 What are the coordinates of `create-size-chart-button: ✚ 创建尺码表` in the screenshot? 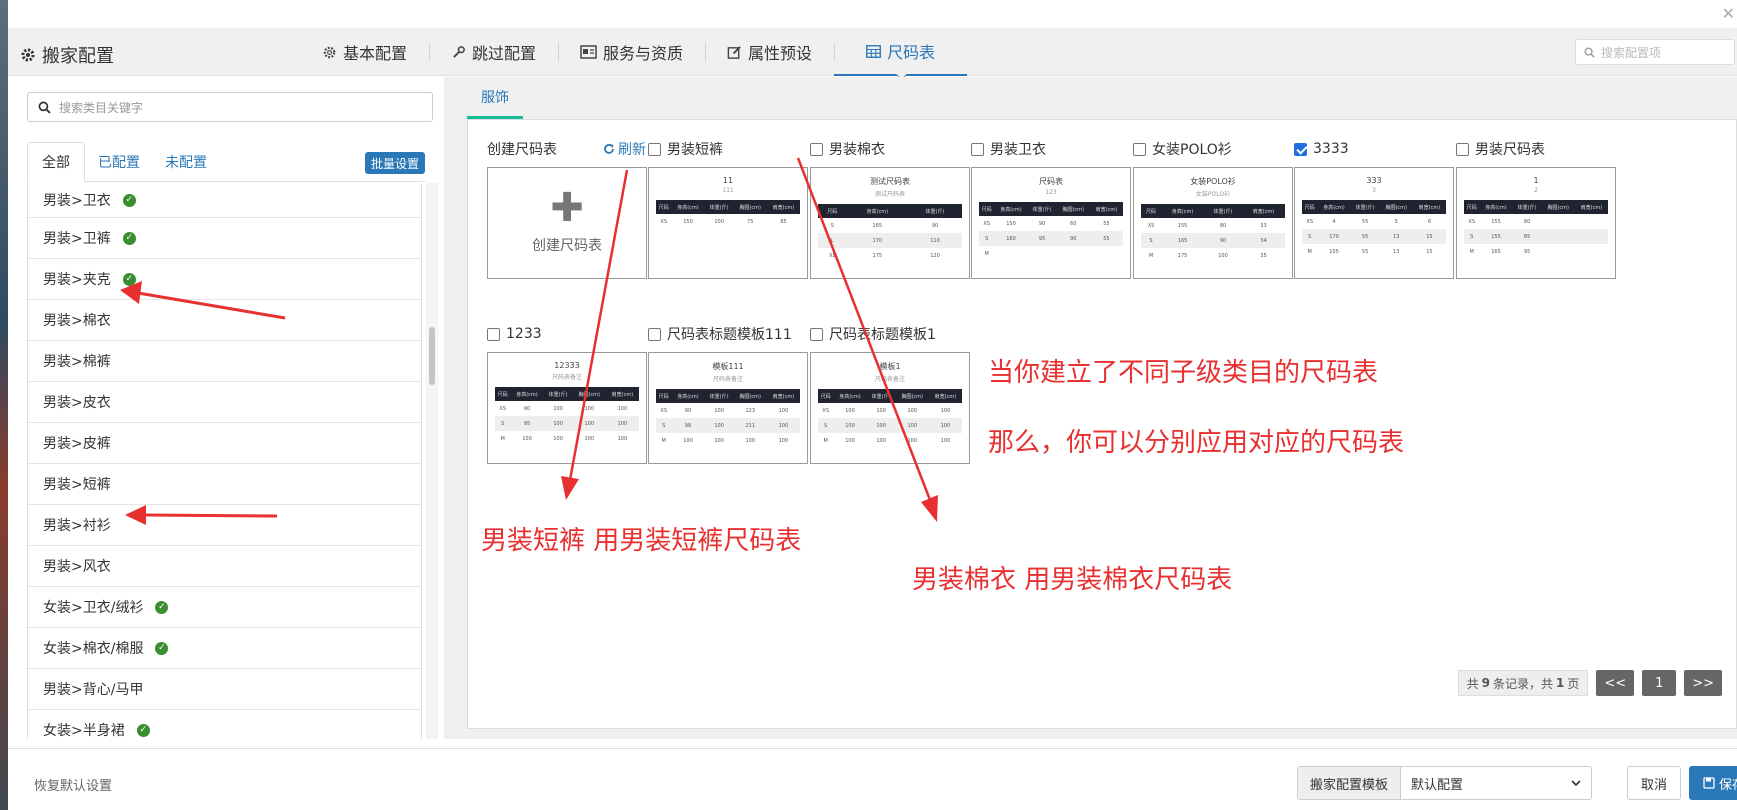 It's located at (567, 223).